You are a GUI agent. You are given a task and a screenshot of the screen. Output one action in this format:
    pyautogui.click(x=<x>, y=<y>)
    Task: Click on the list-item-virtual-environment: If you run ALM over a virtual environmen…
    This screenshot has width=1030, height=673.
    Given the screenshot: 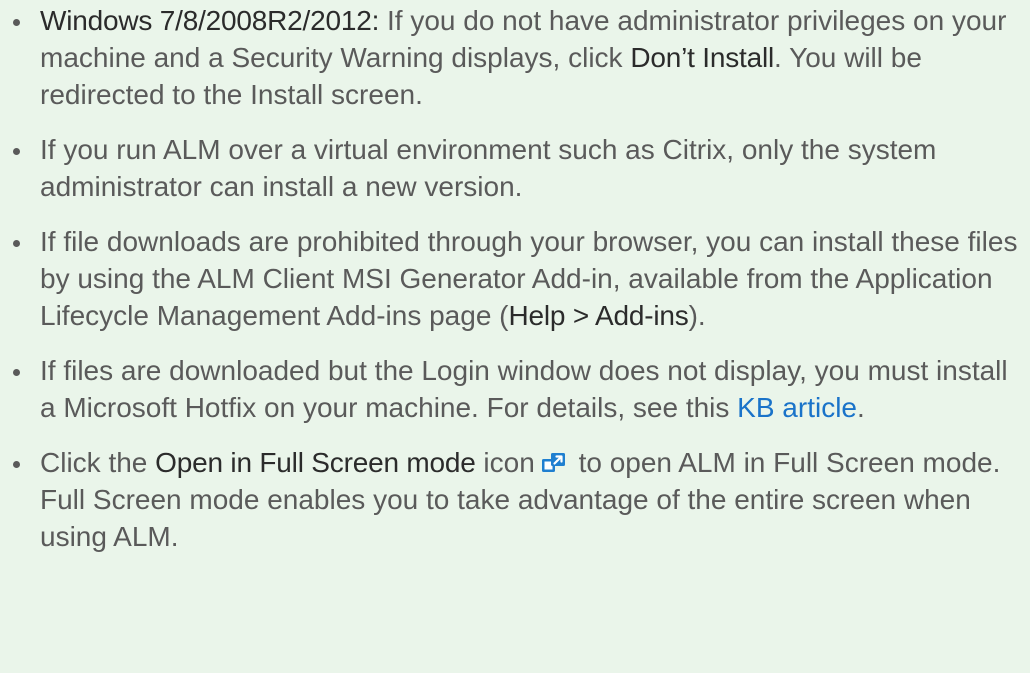 What is the action you would take?
    pyautogui.click(x=515, y=168)
    